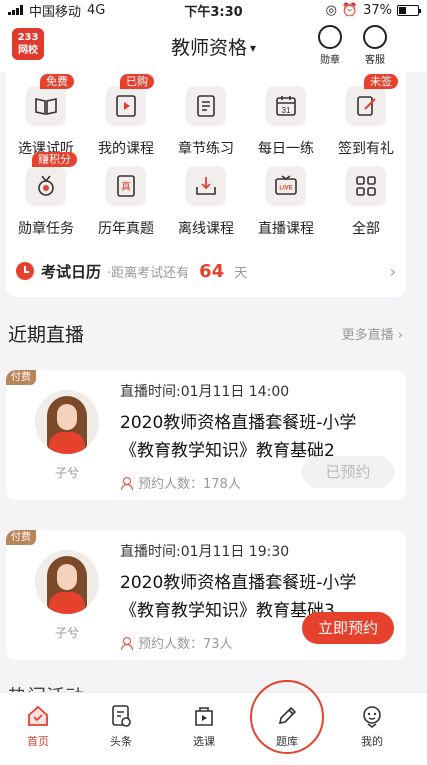 The image size is (427, 765). What do you see at coordinates (393, 271) in the screenshot?
I see `chevron-right-icon: ›` at bounding box center [393, 271].